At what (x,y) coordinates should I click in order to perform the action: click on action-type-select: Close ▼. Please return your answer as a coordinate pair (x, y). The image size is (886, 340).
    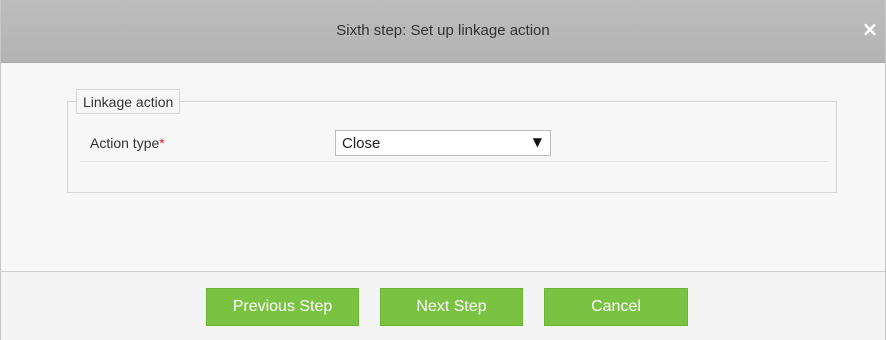
    Looking at the image, I should click on (443, 143).